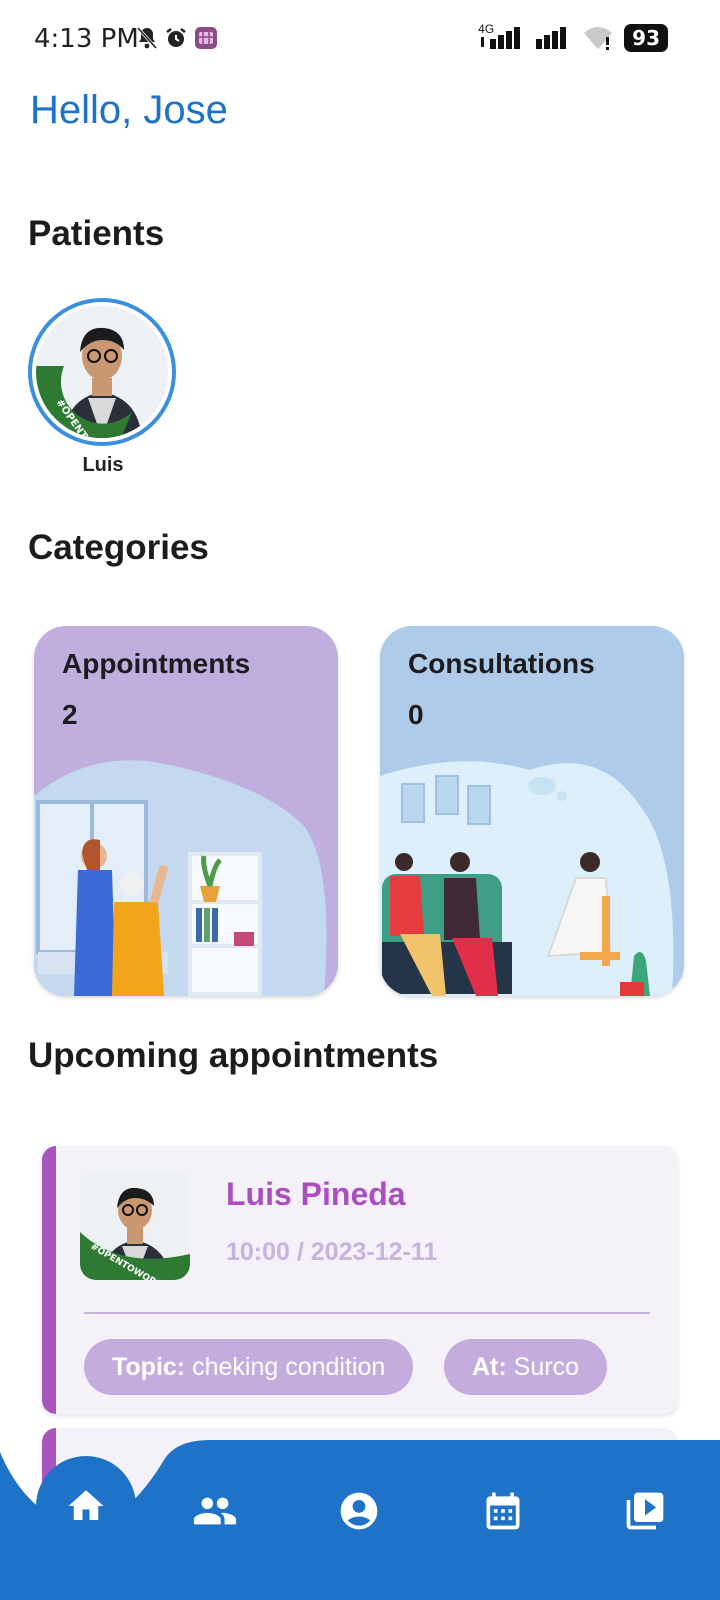 The image size is (720, 1600). What do you see at coordinates (118, 547) in the screenshot?
I see `categories-title: Categories` at bounding box center [118, 547].